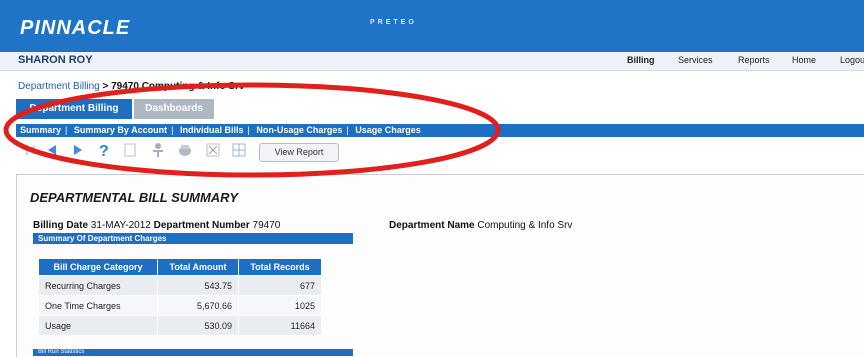  Describe the element at coordinates (393, 22) in the screenshot. I see `product-name: PRETEO` at that location.